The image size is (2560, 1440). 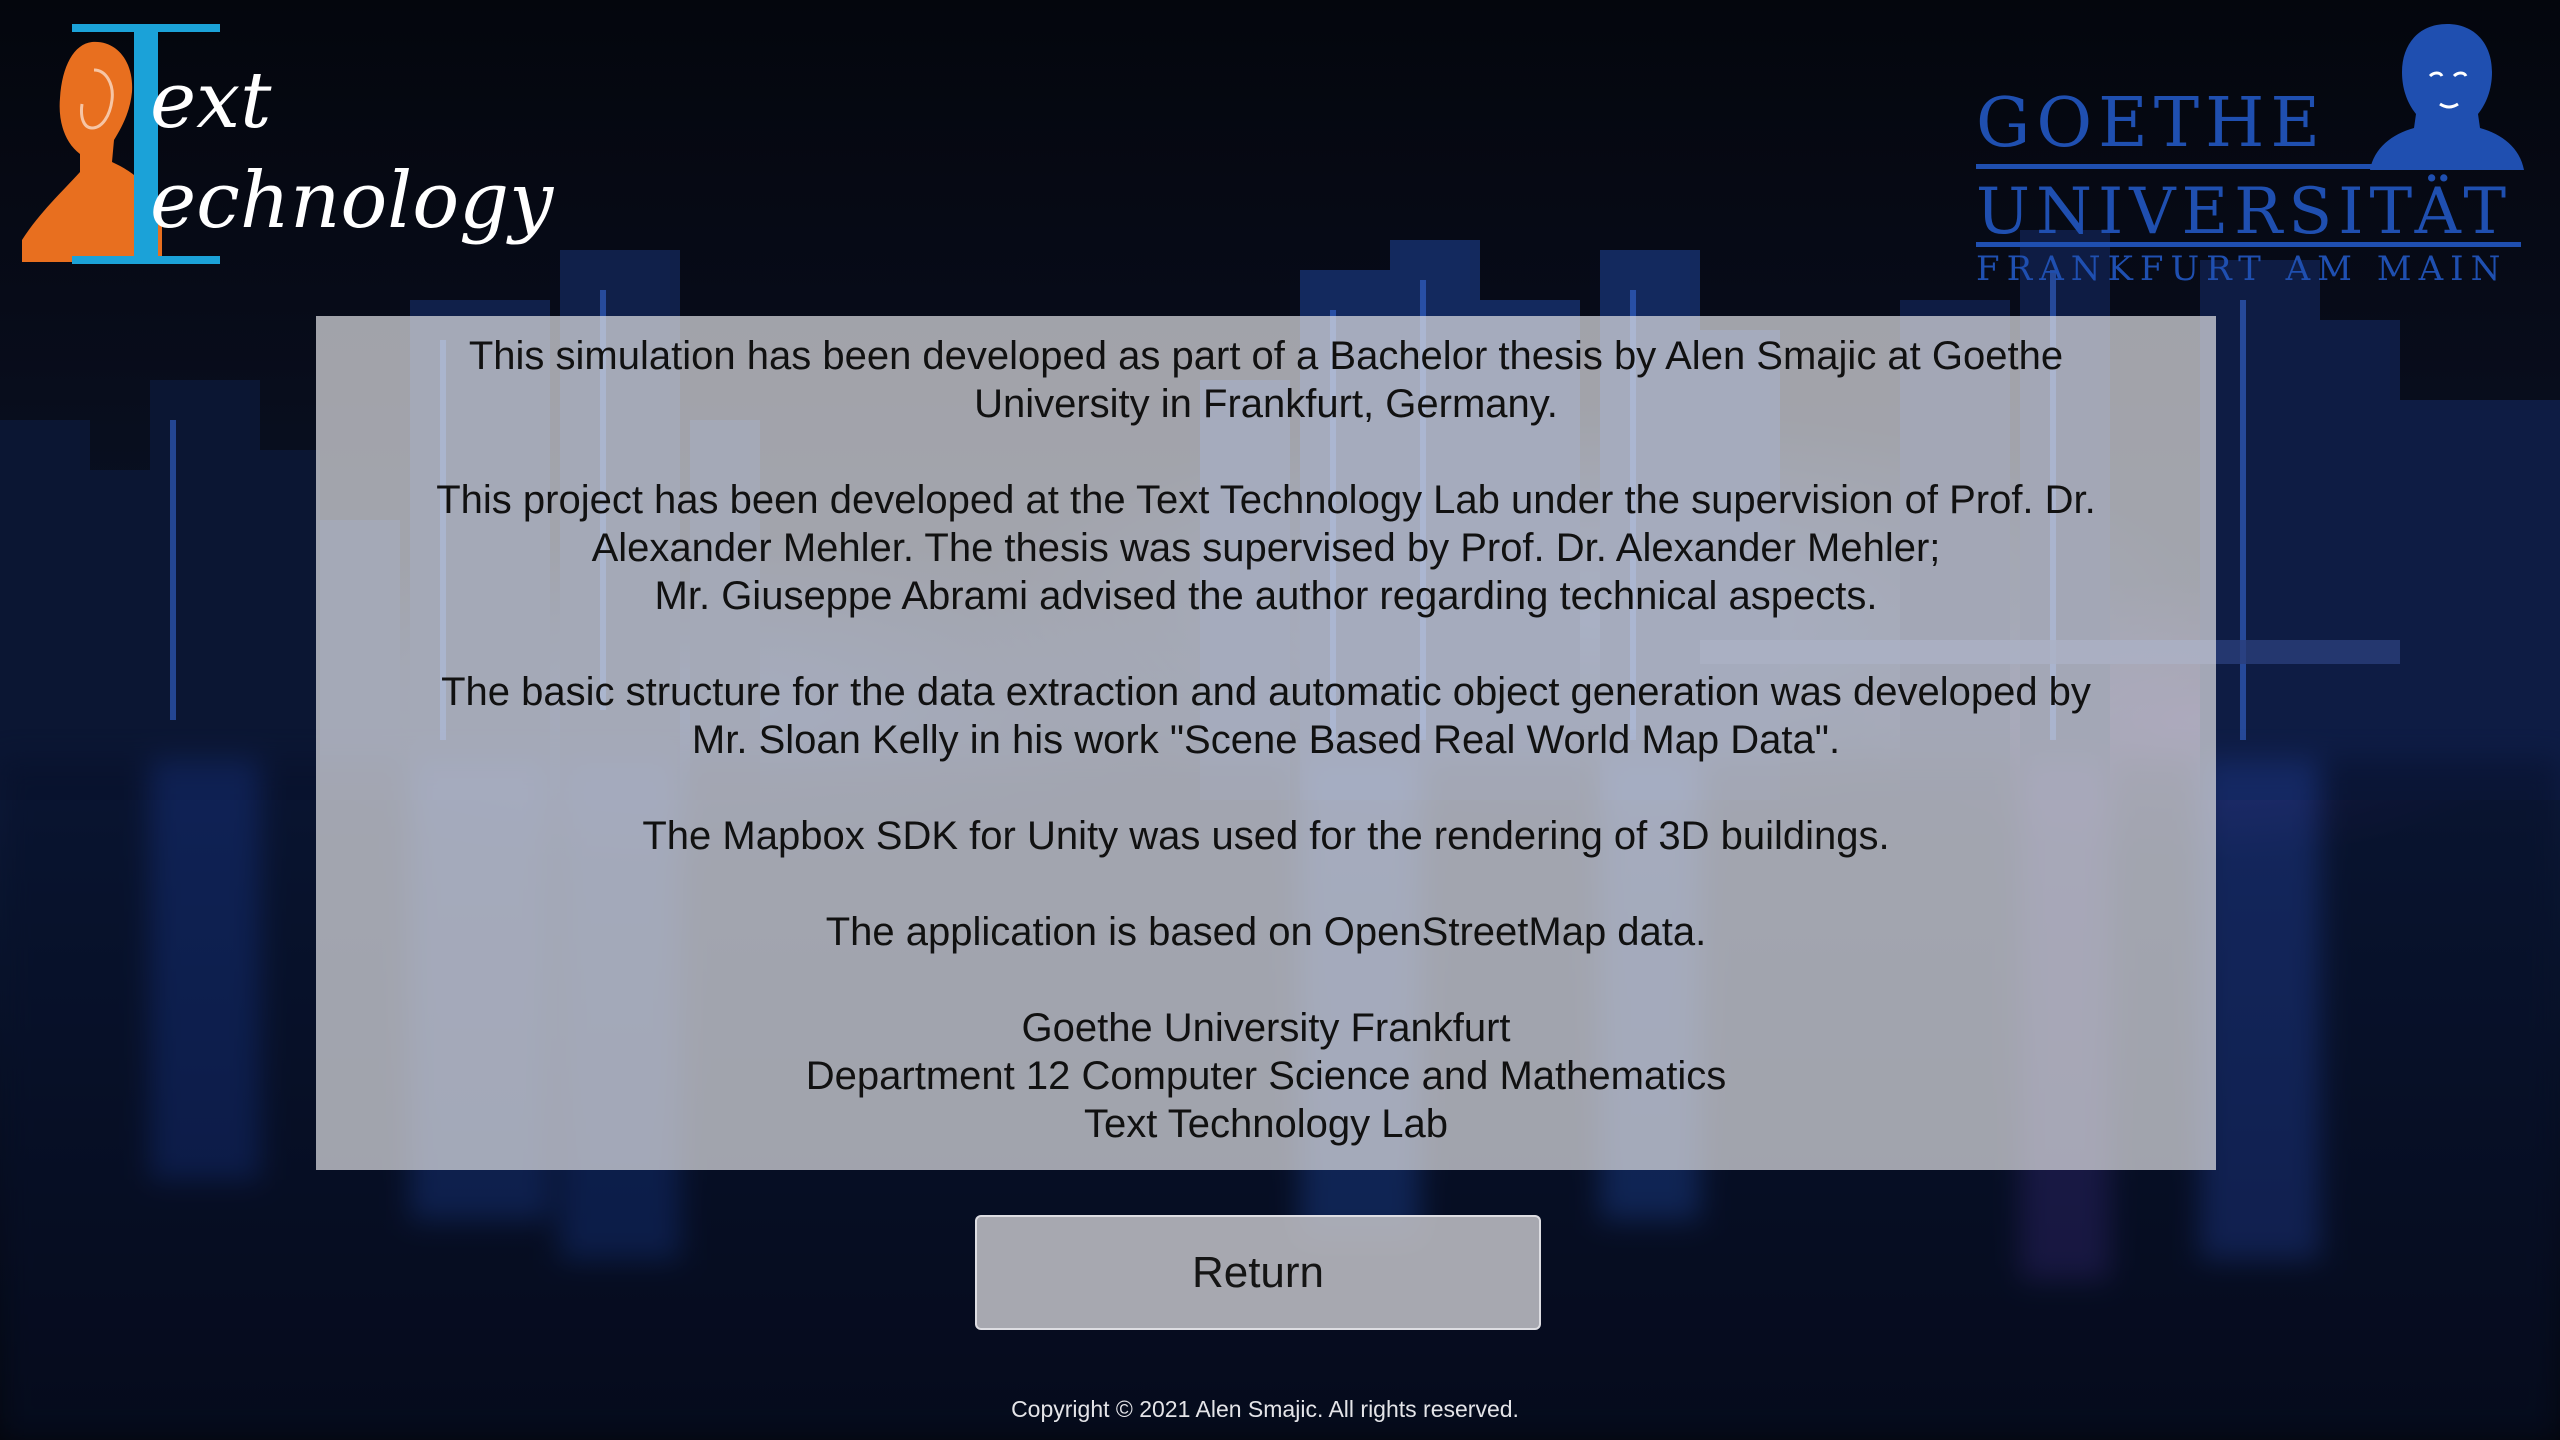 What do you see at coordinates (211, 101) in the screenshot?
I see `logo-word-text: ext` at bounding box center [211, 101].